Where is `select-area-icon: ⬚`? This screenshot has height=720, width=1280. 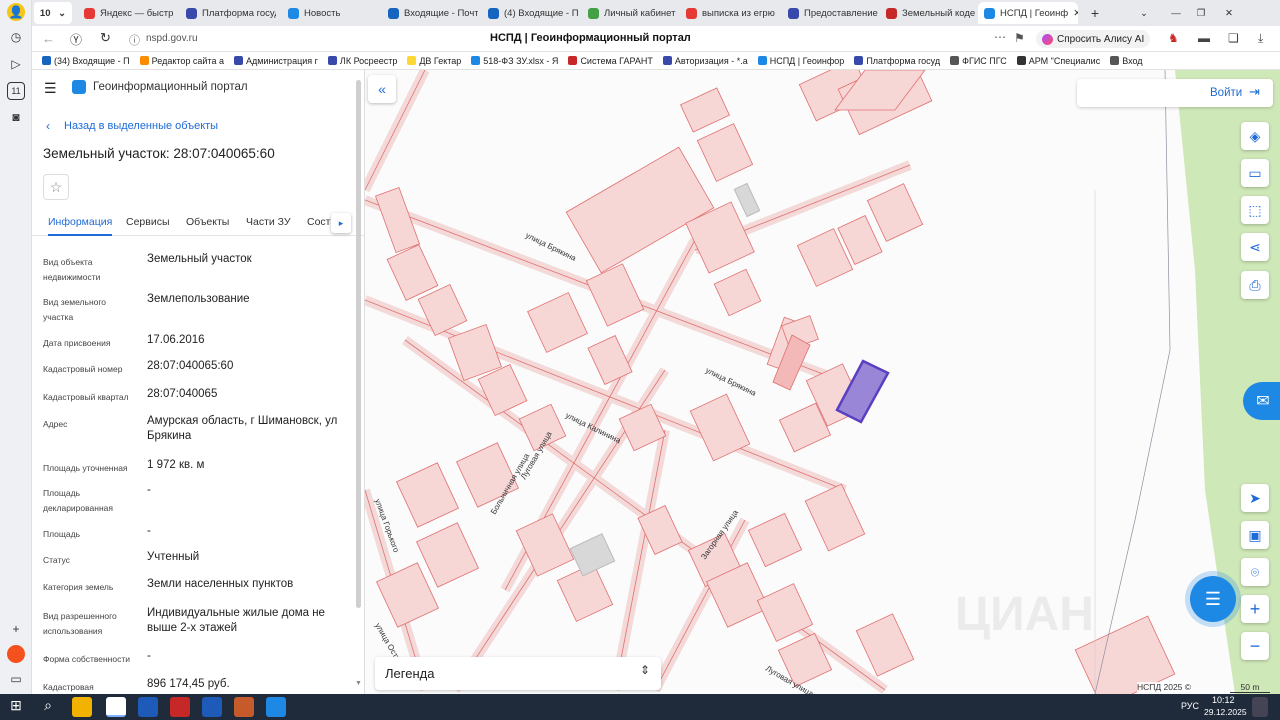
select-area-icon: ⬚ is located at coordinates (1255, 210).